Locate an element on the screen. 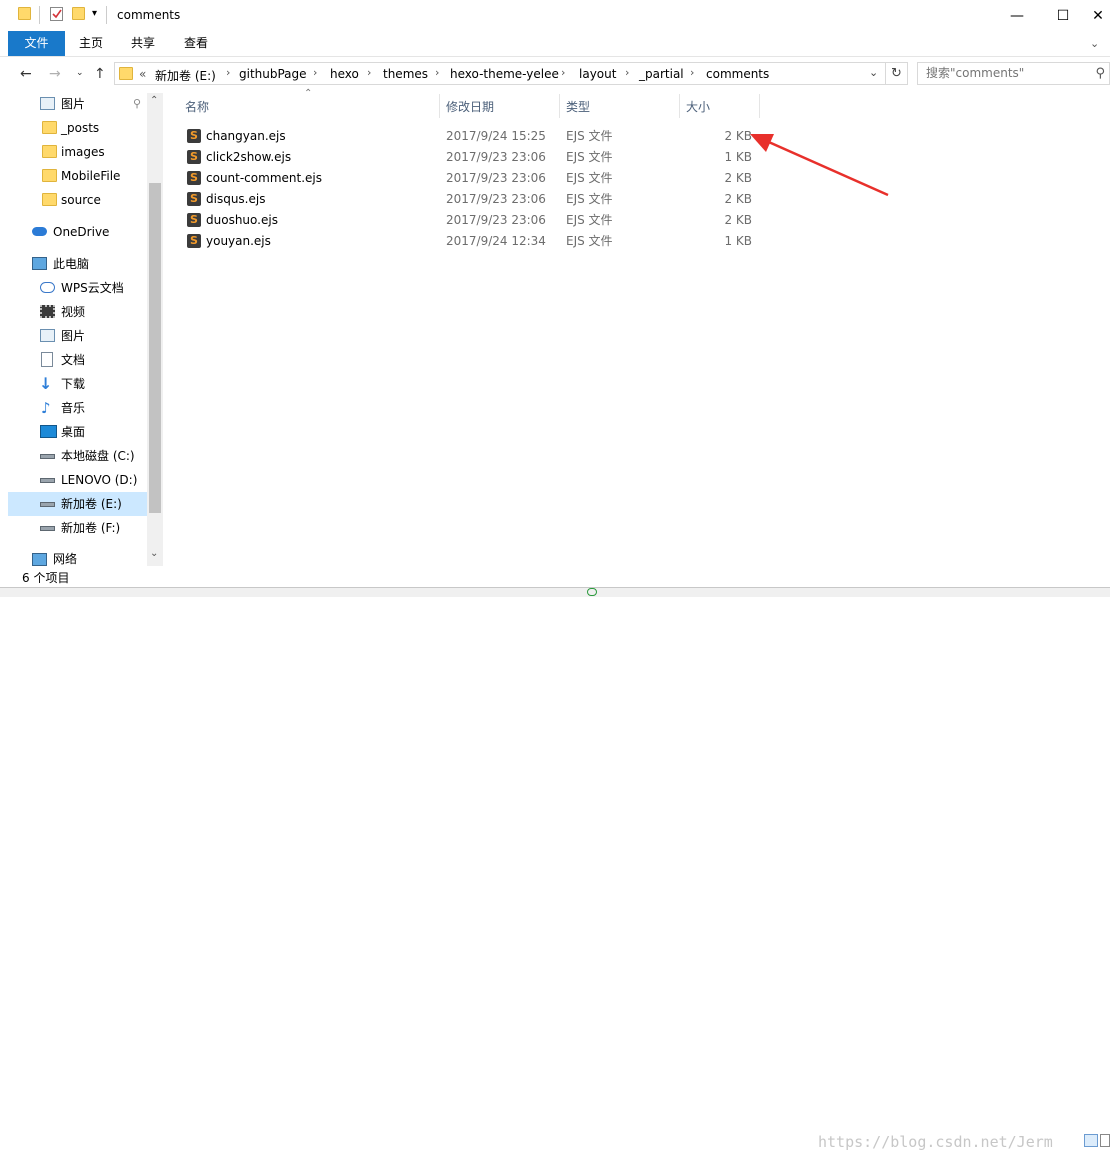 This screenshot has height=1151, width=1110. breadcrumb-drive-e: 新加卷 (E:) is located at coordinates (185, 75).